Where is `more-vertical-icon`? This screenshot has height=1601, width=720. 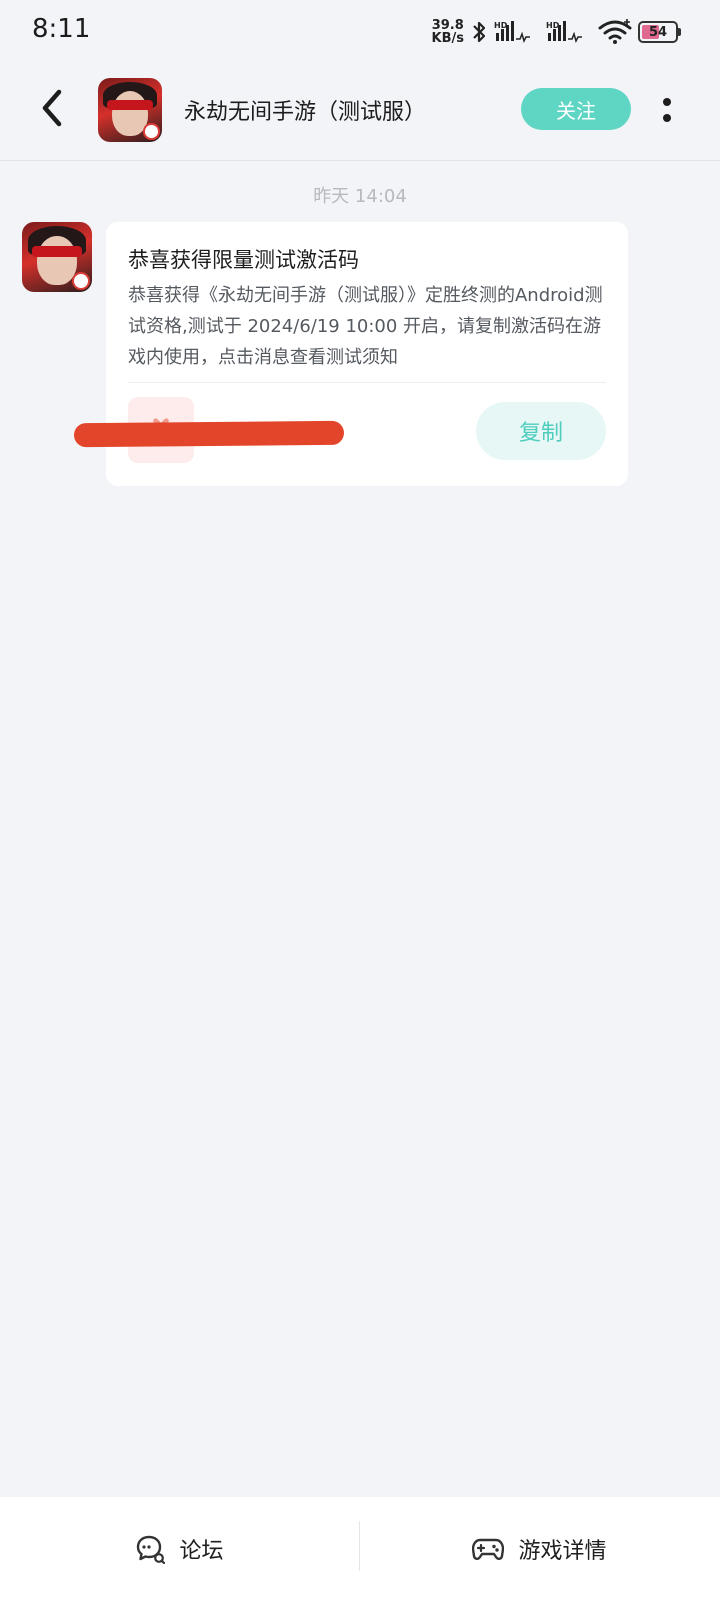 more-vertical-icon is located at coordinates (667, 102).